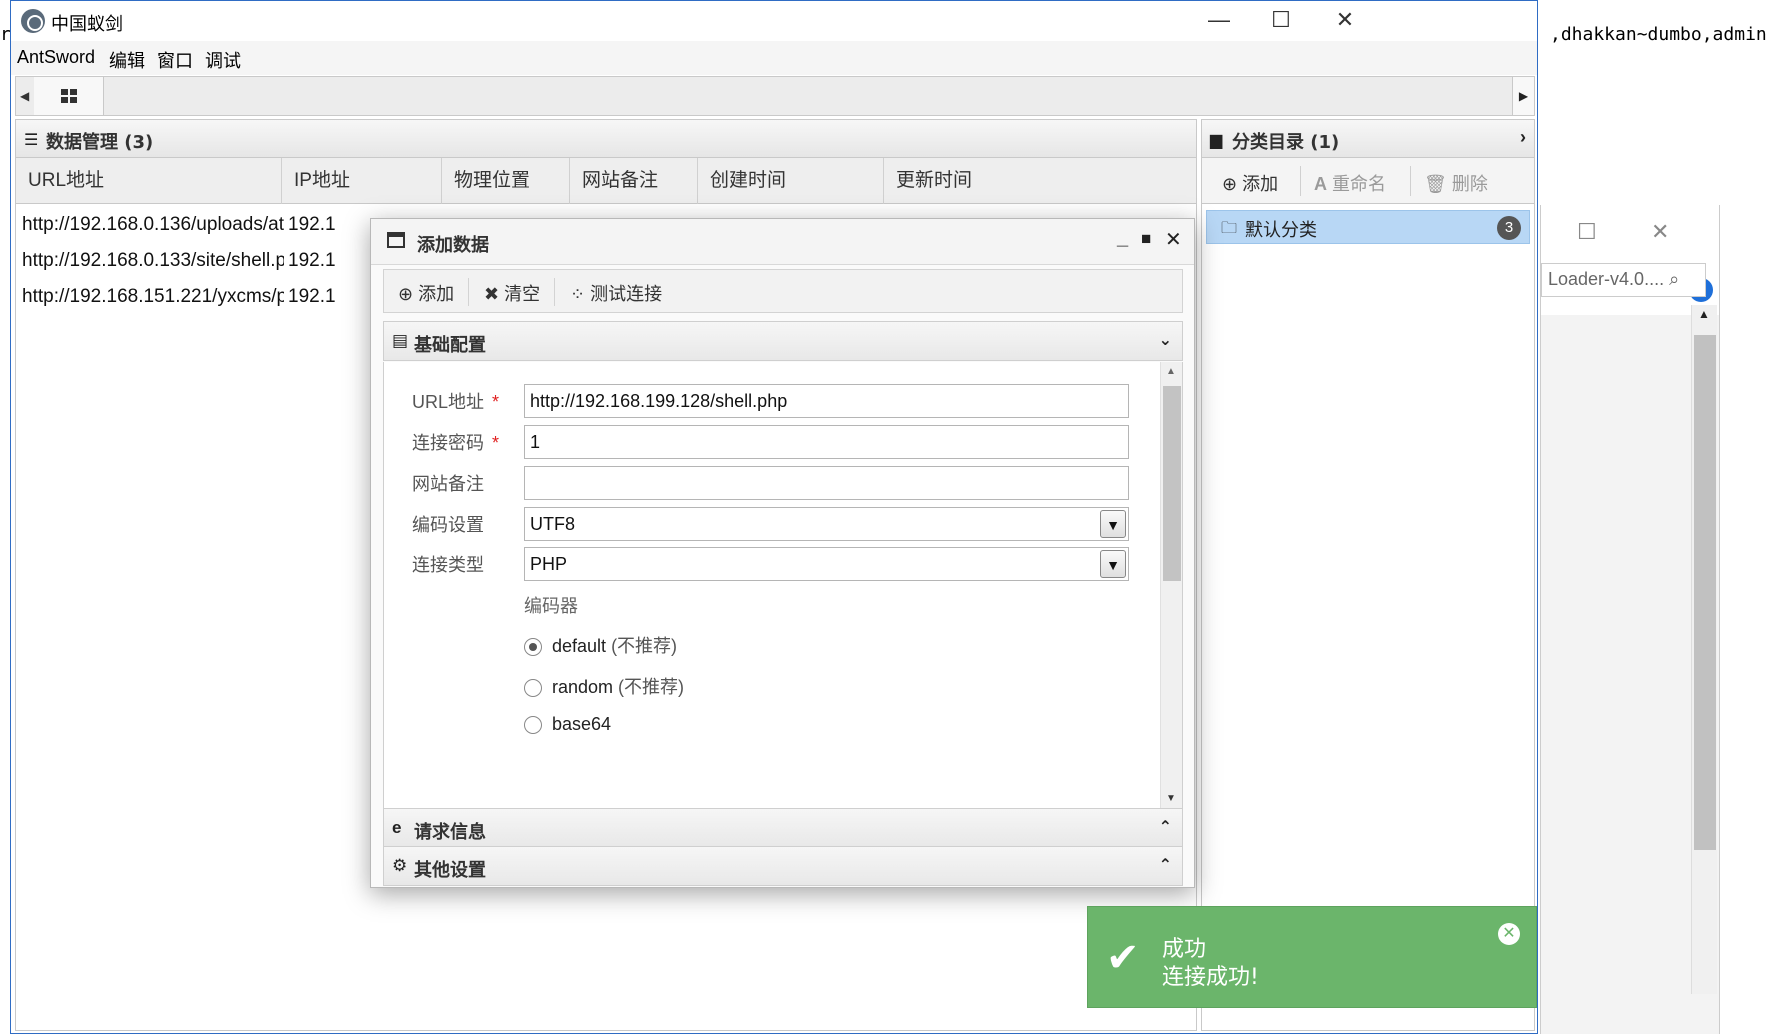  What do you see at coordinates (774, 21) in the screenshot?
I see `title-bar: 中国蚁剑 — ☐ ✕` at bounding box center [774, 21].